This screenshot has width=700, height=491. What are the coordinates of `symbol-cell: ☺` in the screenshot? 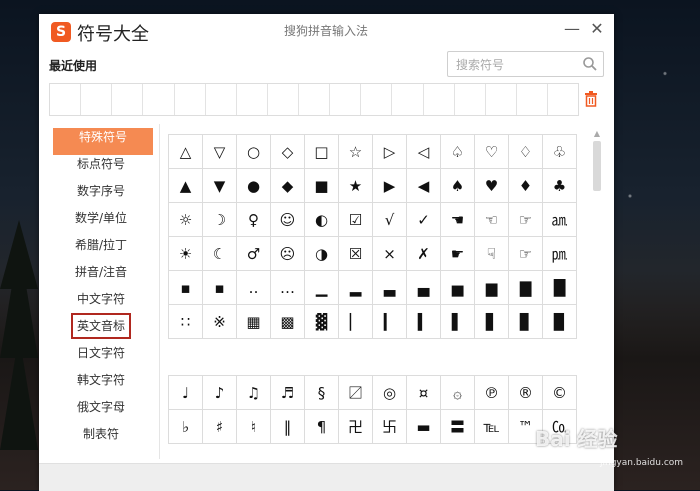 It's located at (287, 219).